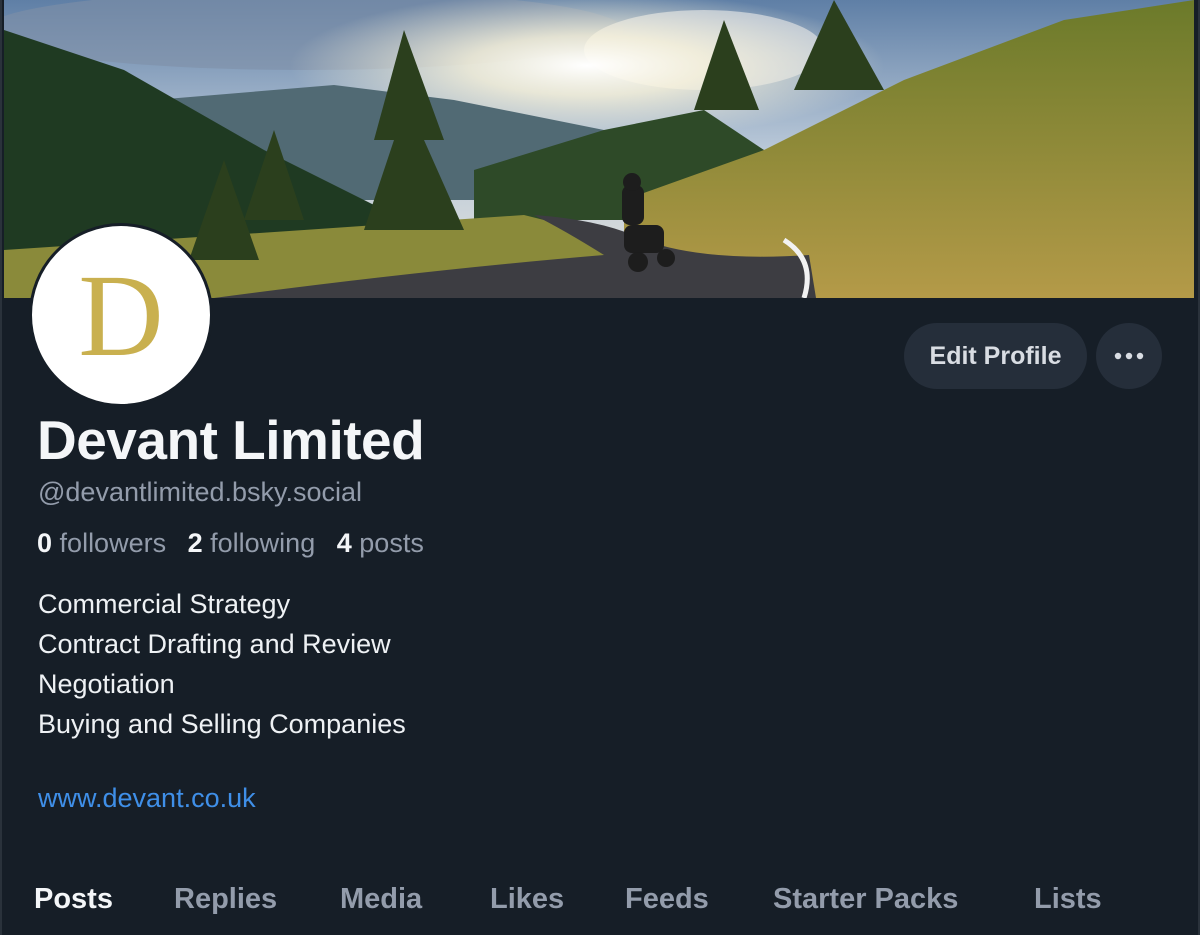 The image size is (1200, 935). I want to click on tab-starter-packs: Starter Packs, so click(865, 899).